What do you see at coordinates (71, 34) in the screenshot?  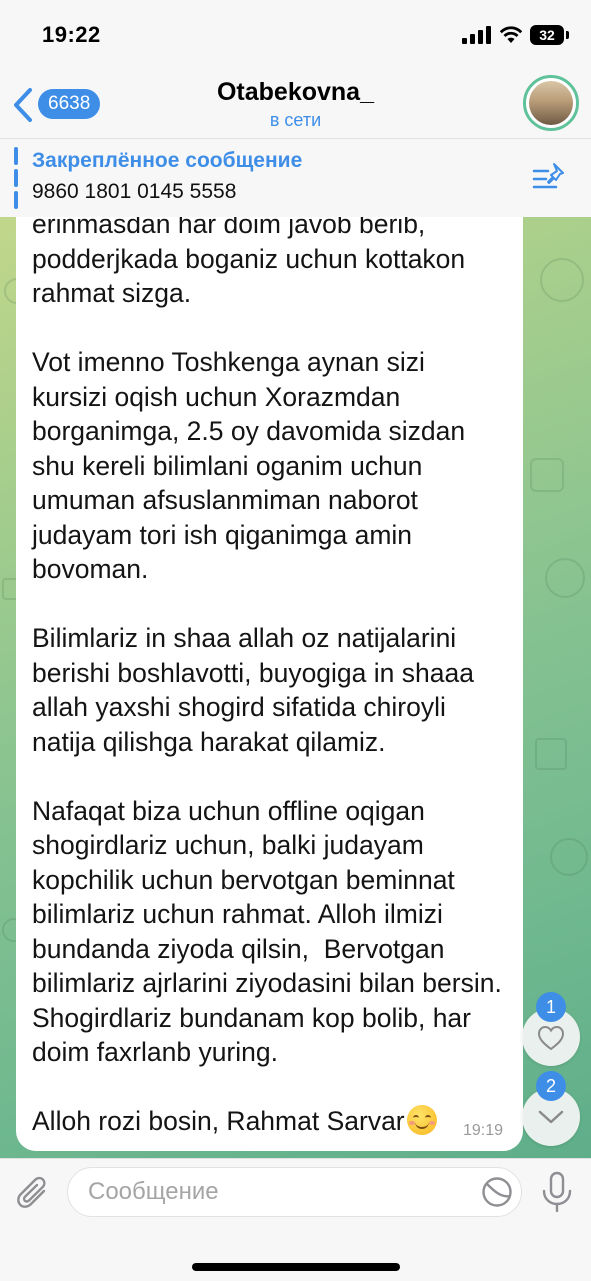 I see `status-time: 19:22` at bounding box center [71, 34].